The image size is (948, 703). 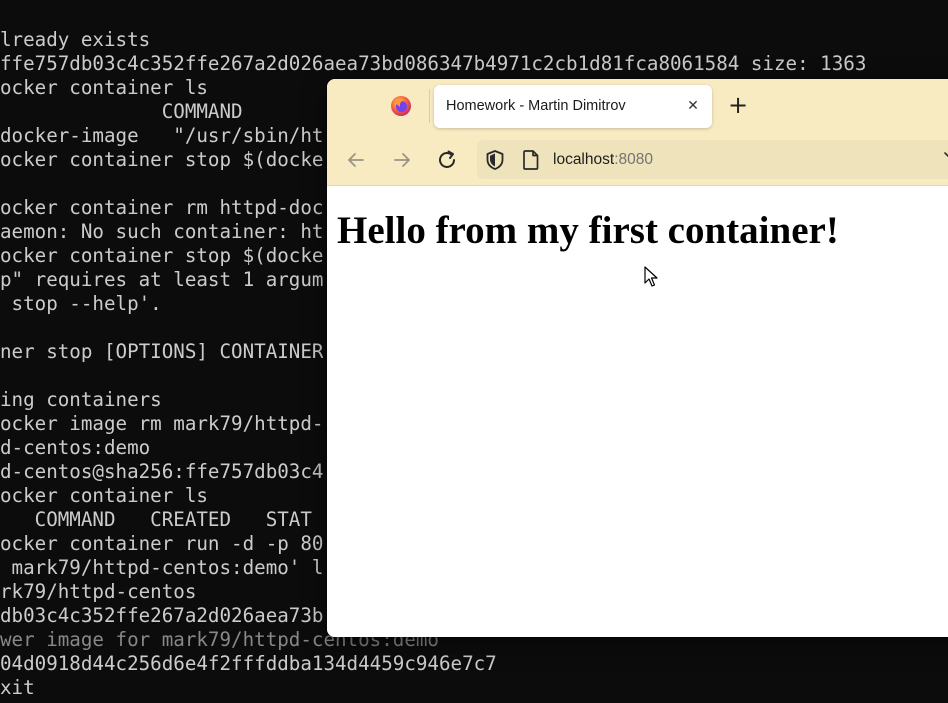 I want to click on terminal-line: ing containers, so click(x=81, y=399).